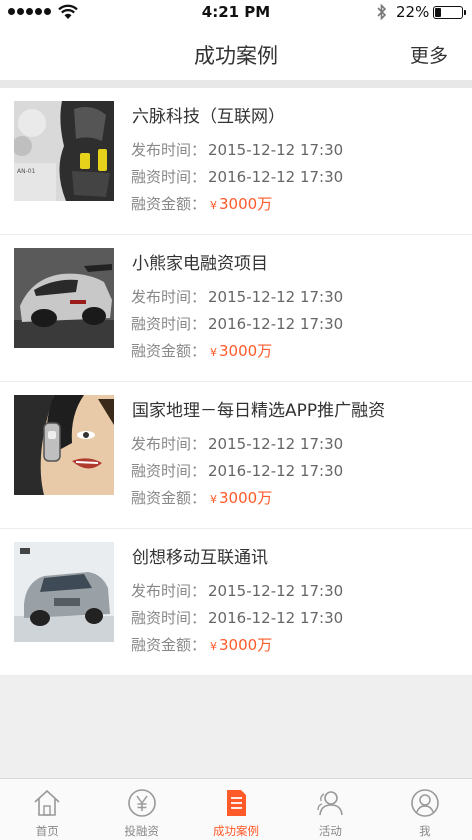 Image resolution: width=472 pixels, height=840 pixels. Describe the element at coordinates (64, 151) in the screenshot. I see `case-thumbnail: AN-01` at that location.